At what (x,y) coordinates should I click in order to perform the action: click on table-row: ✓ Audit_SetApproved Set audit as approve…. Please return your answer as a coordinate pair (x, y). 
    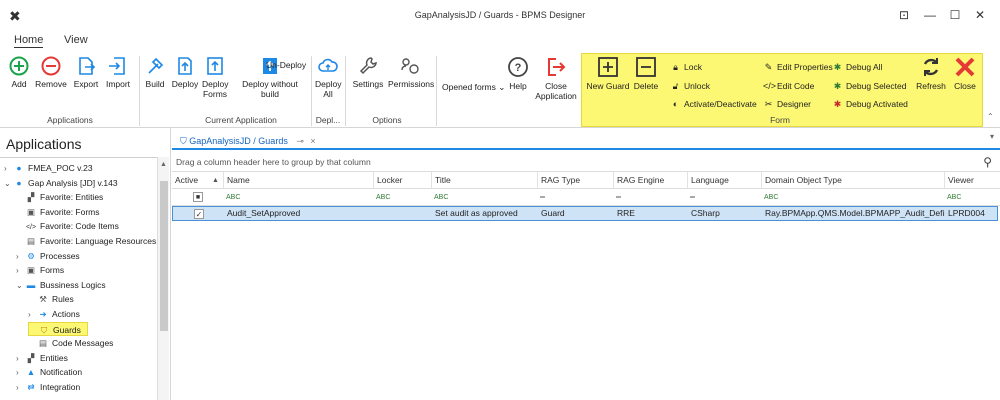
    Looking at the image, I should click on (585, 213).